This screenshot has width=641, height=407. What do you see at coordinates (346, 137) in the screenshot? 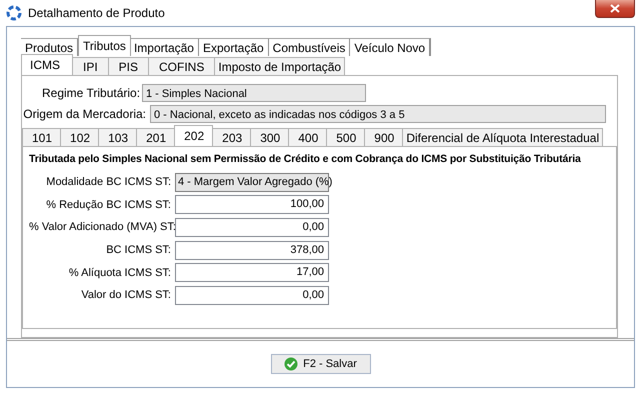
I see `tab: 500` at bounding box center [346, 137].